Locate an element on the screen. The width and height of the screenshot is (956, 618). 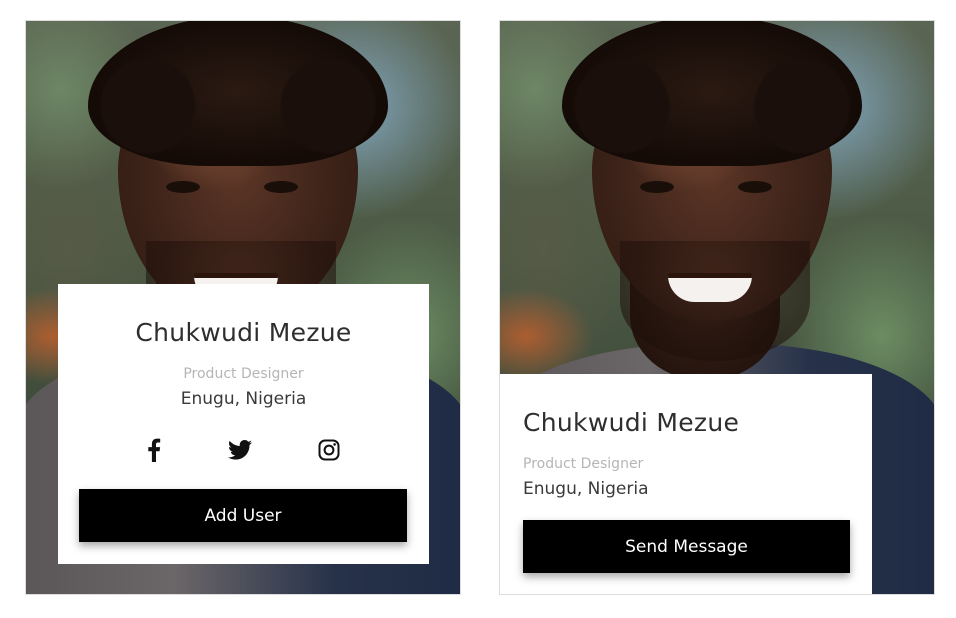
social-links is located at coordinates (243, 450).